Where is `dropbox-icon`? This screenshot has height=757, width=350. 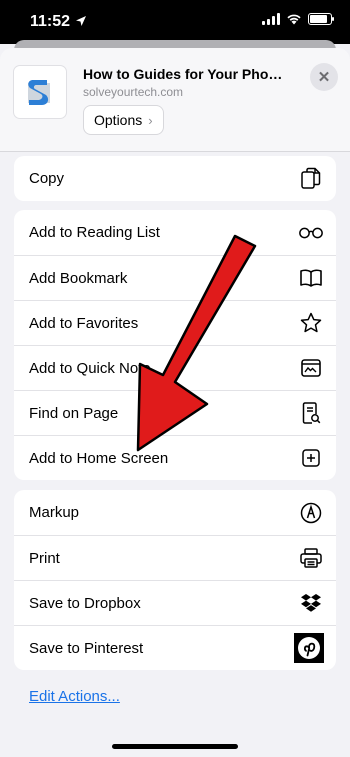
dropbox-icon is located at coordinates (311, 603).